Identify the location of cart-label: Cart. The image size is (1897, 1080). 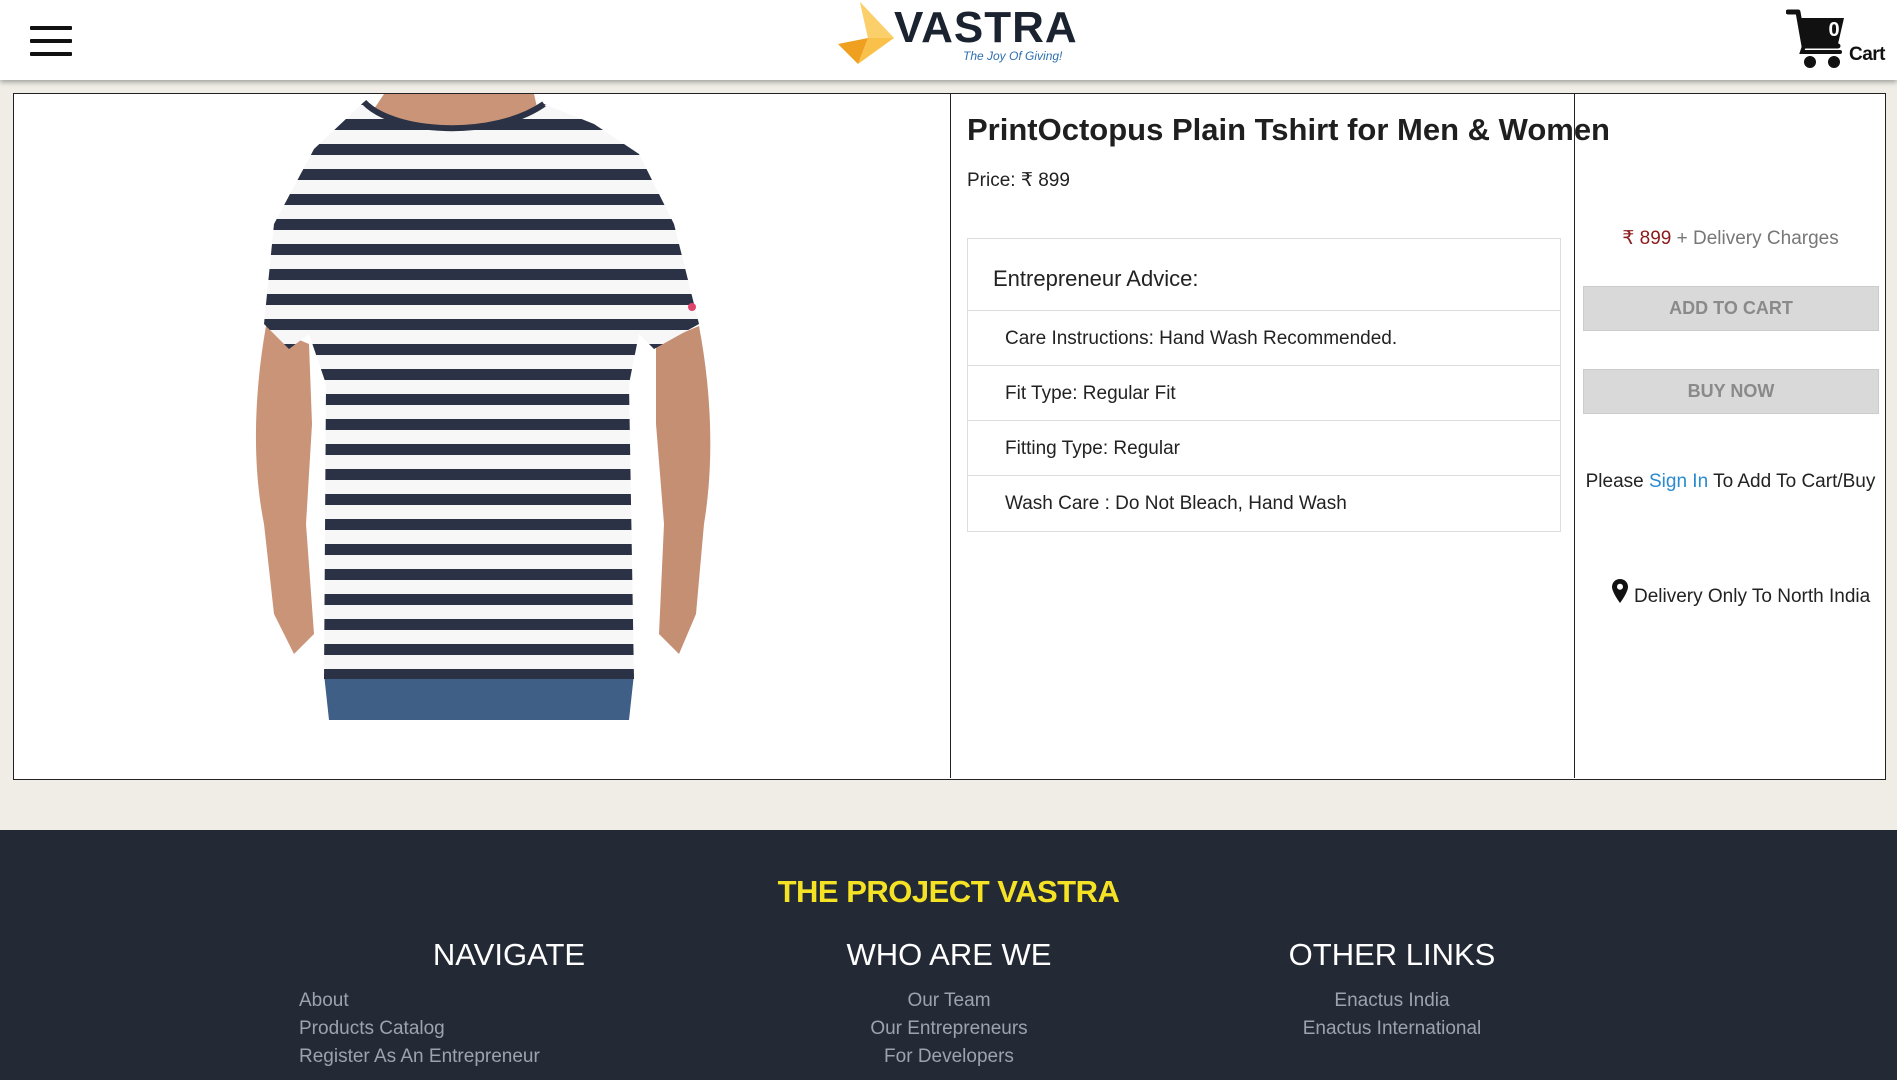
(1867, 54).